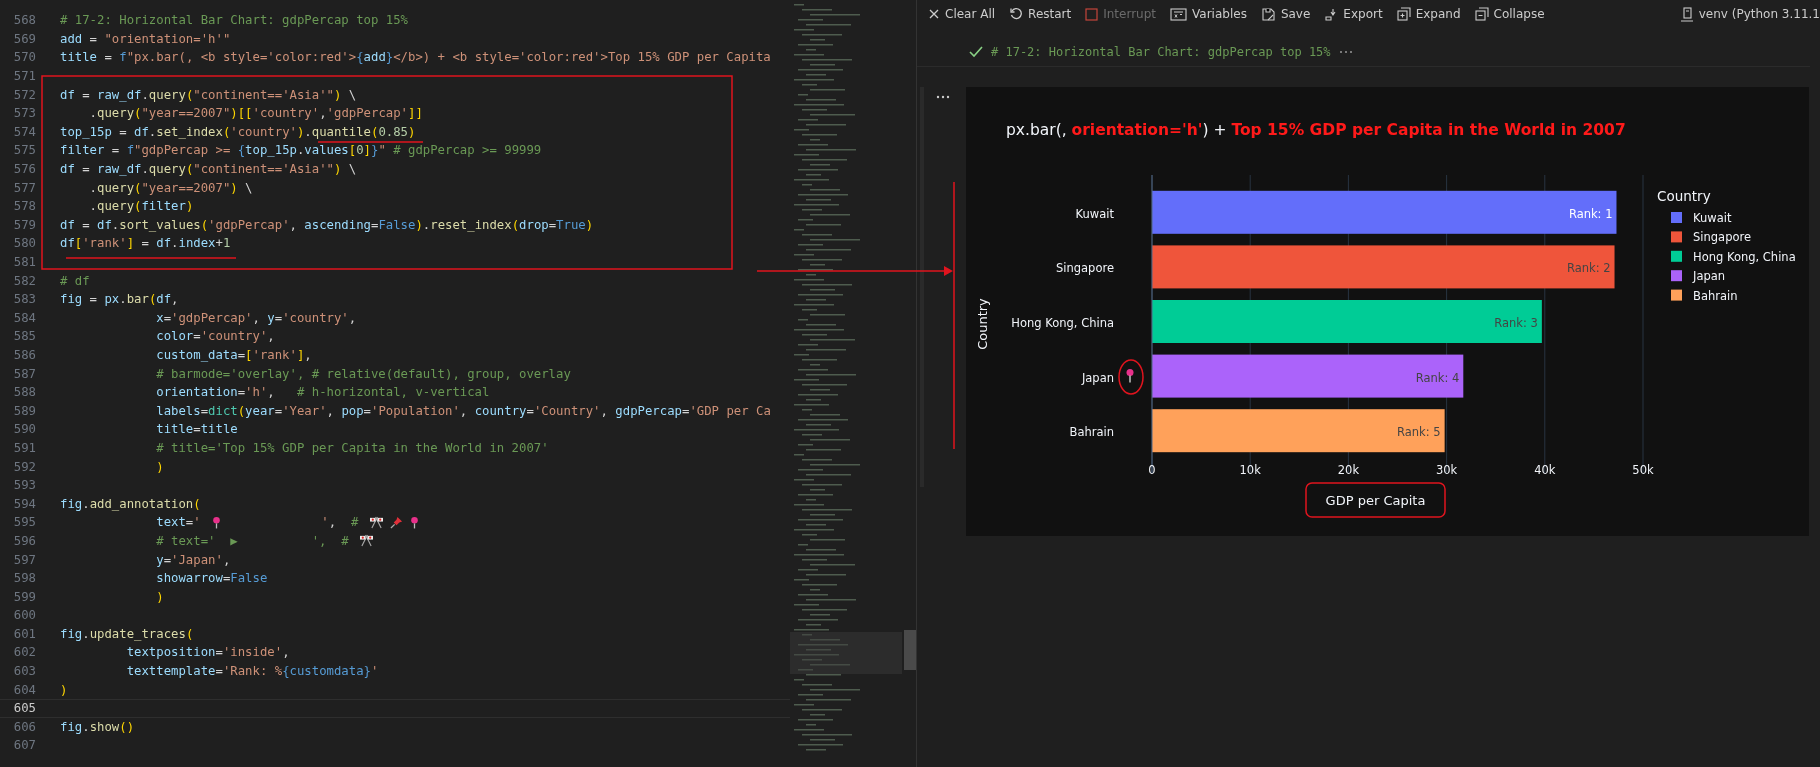  Describe the element at coordinates (982, 324) in the screenshot. I see `y-axis-title: Country` at that location.